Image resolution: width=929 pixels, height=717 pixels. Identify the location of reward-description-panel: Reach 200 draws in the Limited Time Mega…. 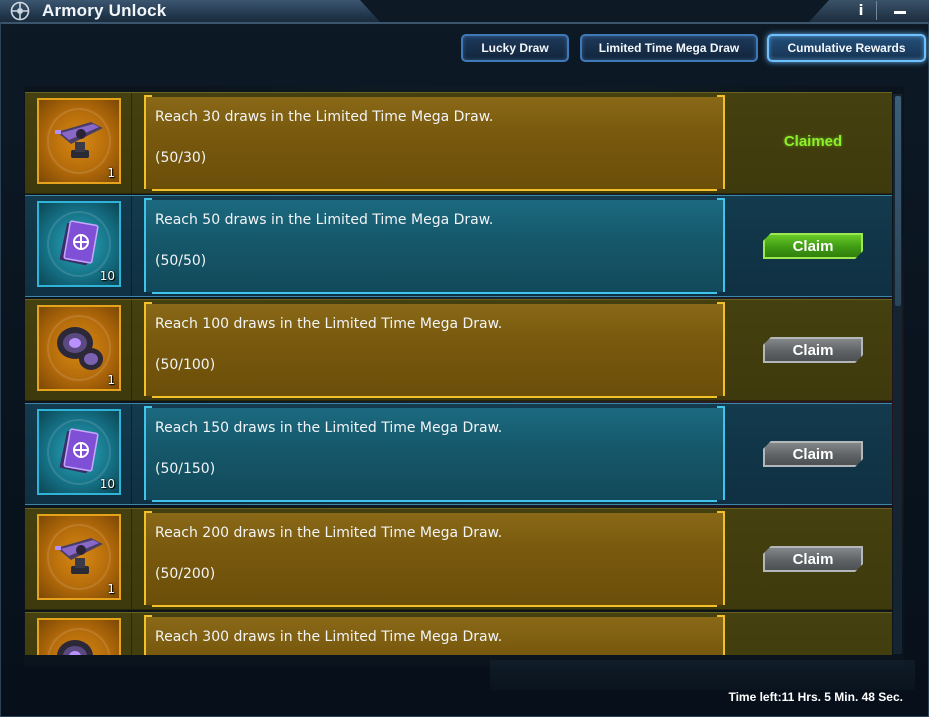
(434, 559).